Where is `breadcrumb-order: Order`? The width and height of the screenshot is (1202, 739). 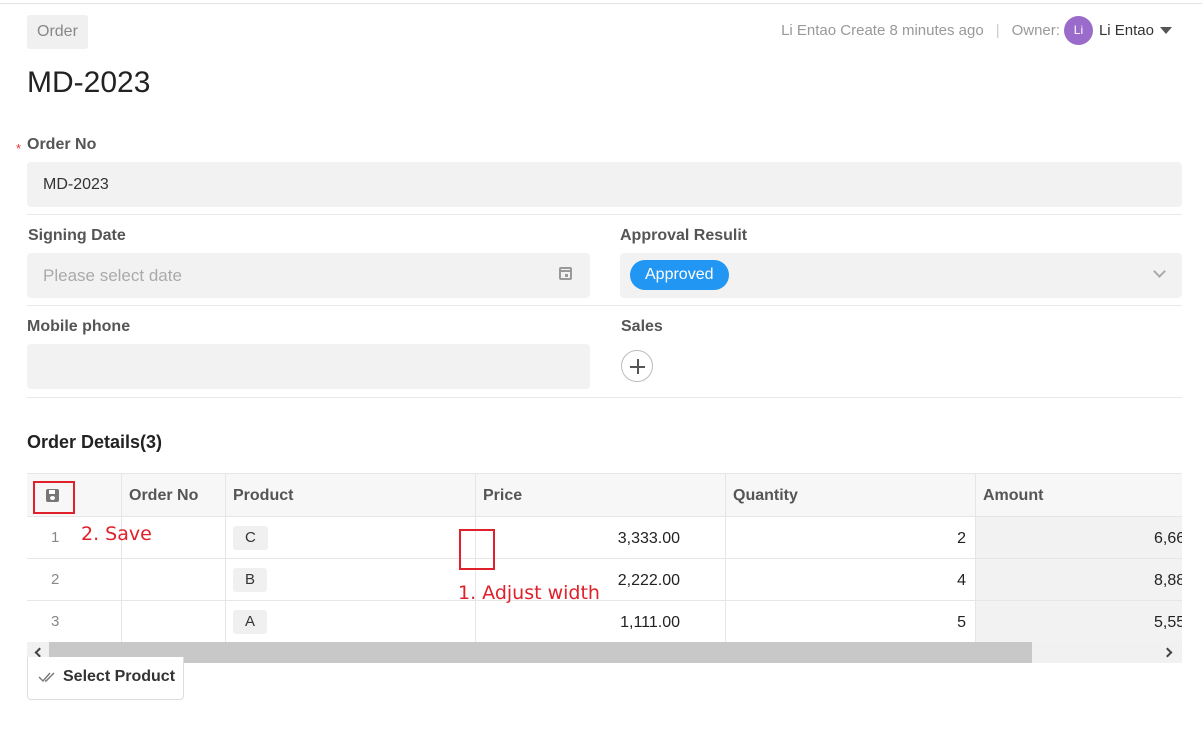 breadcrumb-order: Order is located at coordinates (57, 32).